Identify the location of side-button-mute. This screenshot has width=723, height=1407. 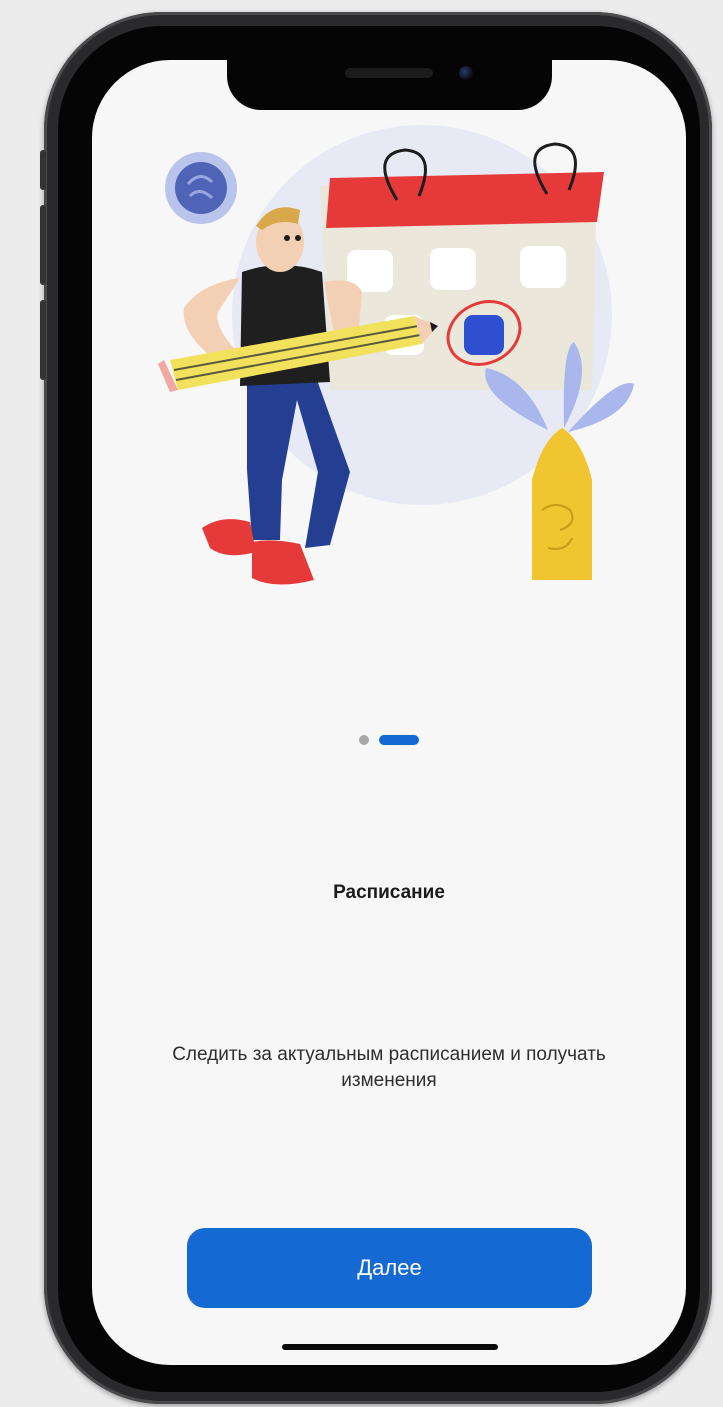
(43, 170).